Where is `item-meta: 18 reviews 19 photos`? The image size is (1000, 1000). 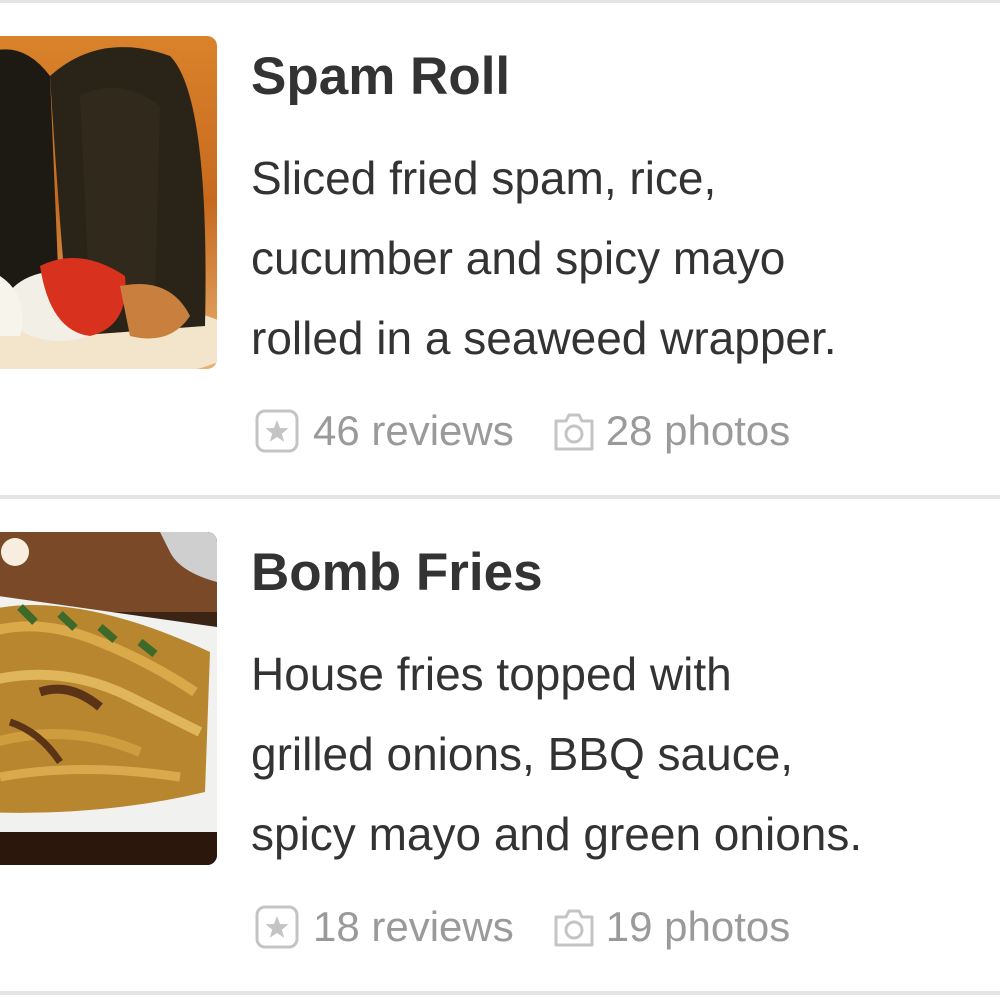 item-meta: 18 reviews 19 photos is located at coordinates (522, 927).